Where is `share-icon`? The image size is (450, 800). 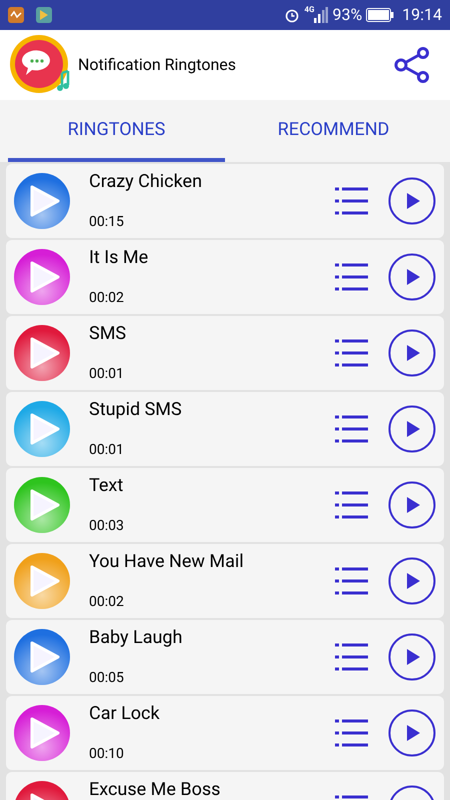 share-icon is located at coordinates (412, 65).